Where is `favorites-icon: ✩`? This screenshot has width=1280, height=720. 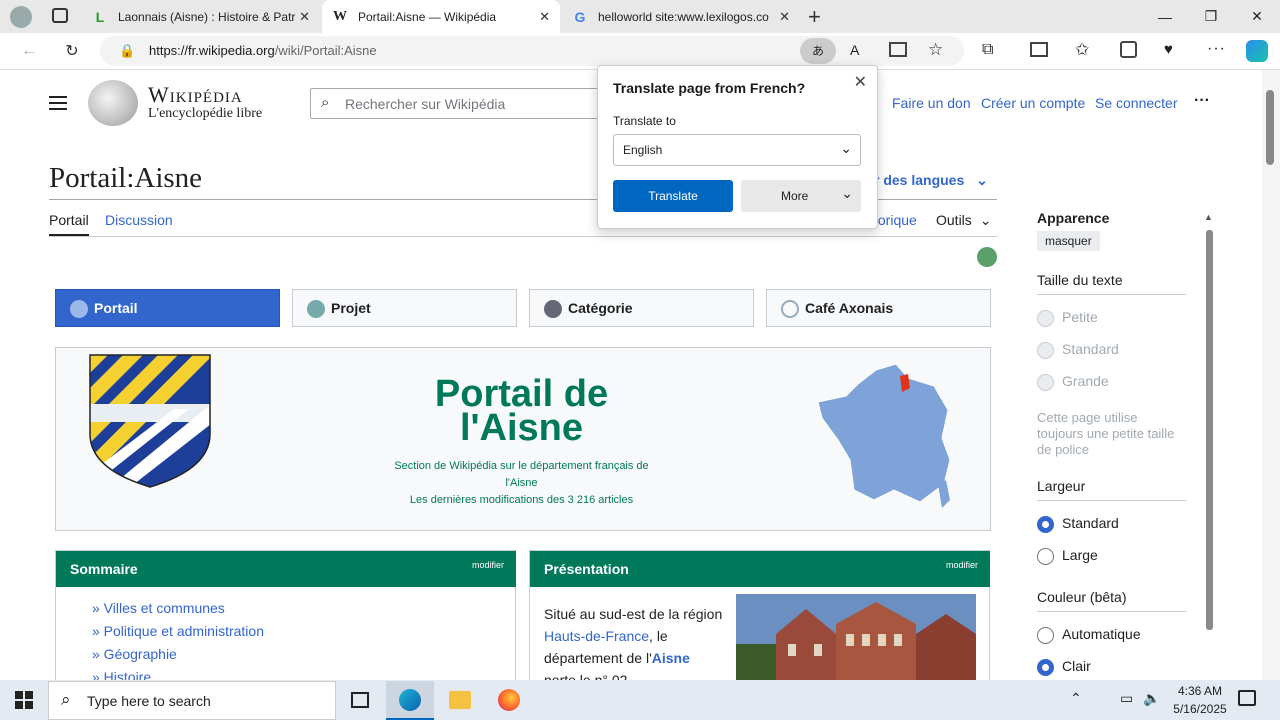 favorites-icon: ✩ is located at coordinates (1082, 50).